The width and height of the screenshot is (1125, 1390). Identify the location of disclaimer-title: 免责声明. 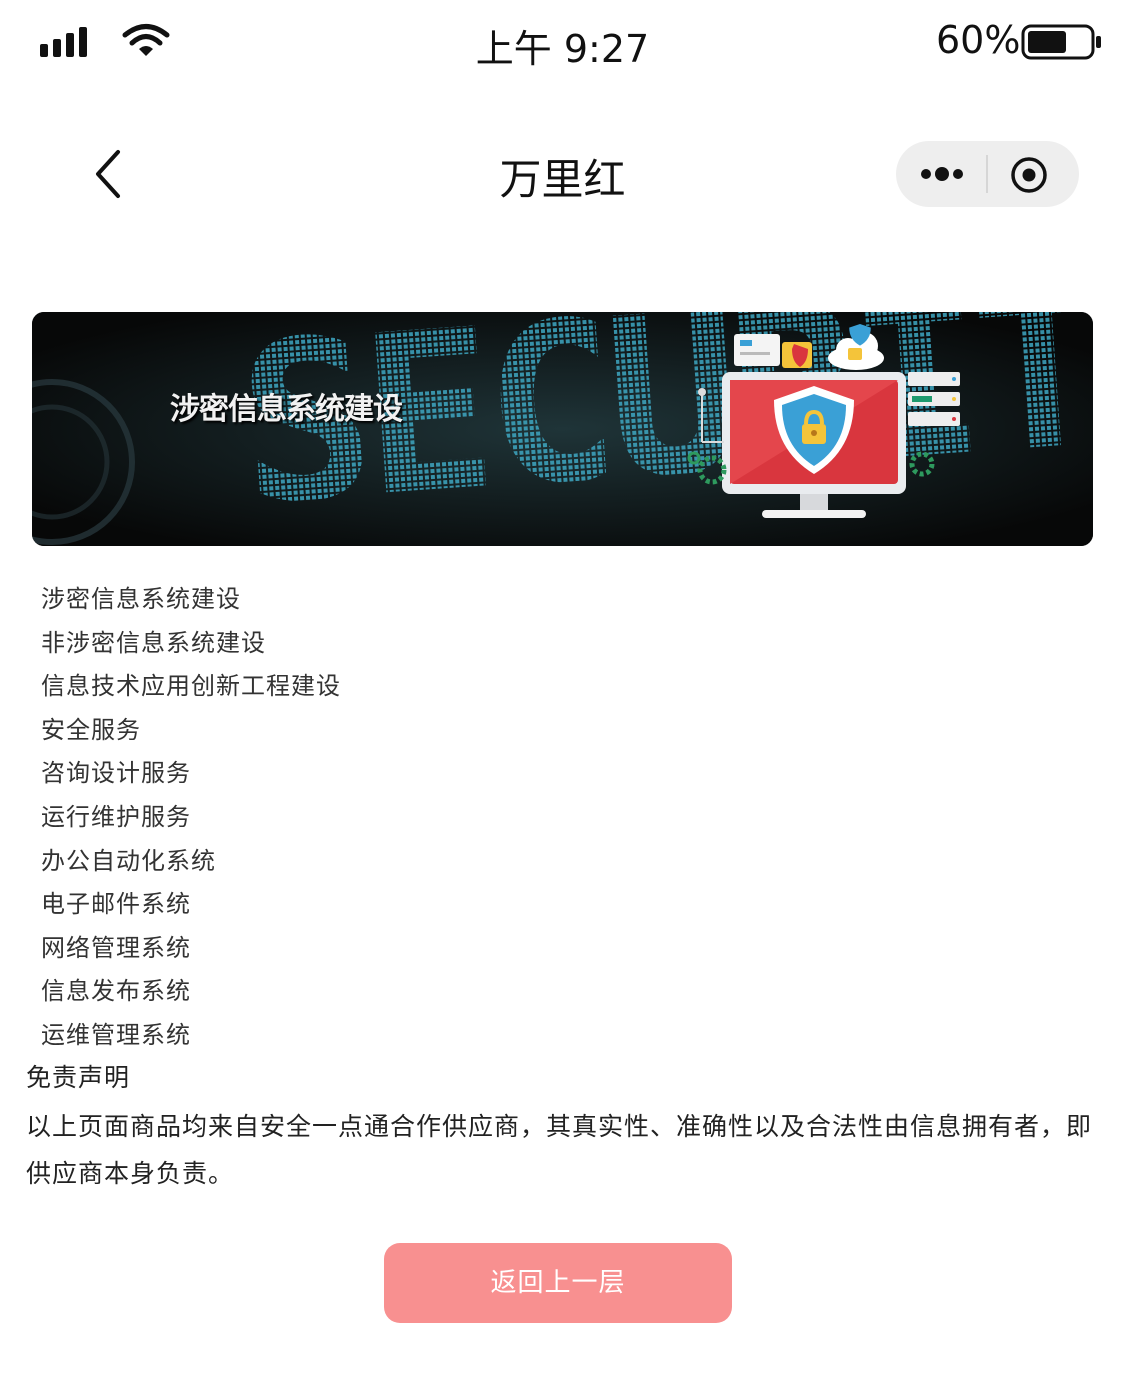
(78, 1077).